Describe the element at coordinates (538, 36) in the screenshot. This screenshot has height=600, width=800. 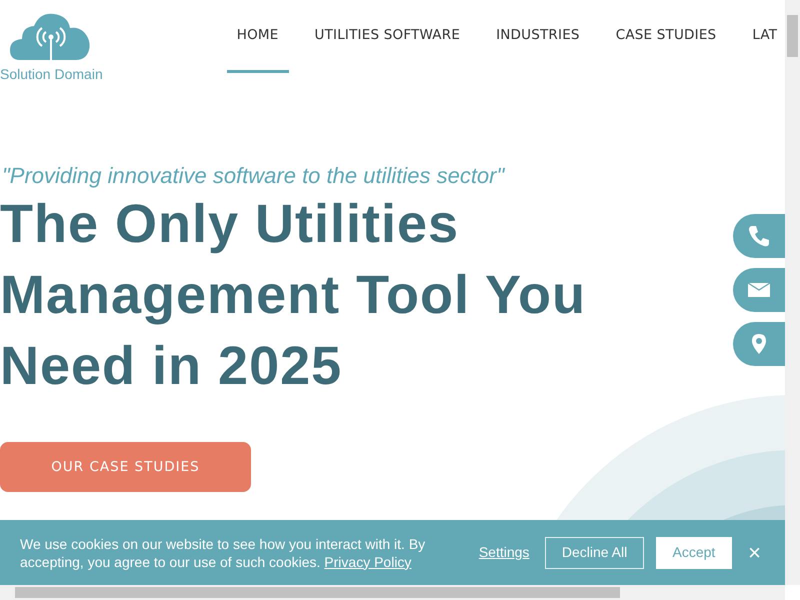
I see `nav-link: INDUSTRIES` at that location.